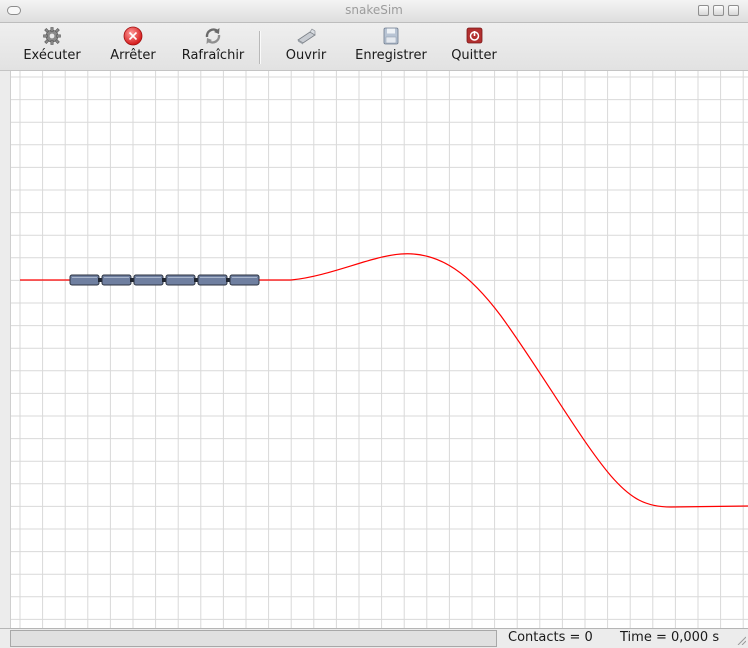  I want to click on open-button: Ouvrir, so click(306, 47).